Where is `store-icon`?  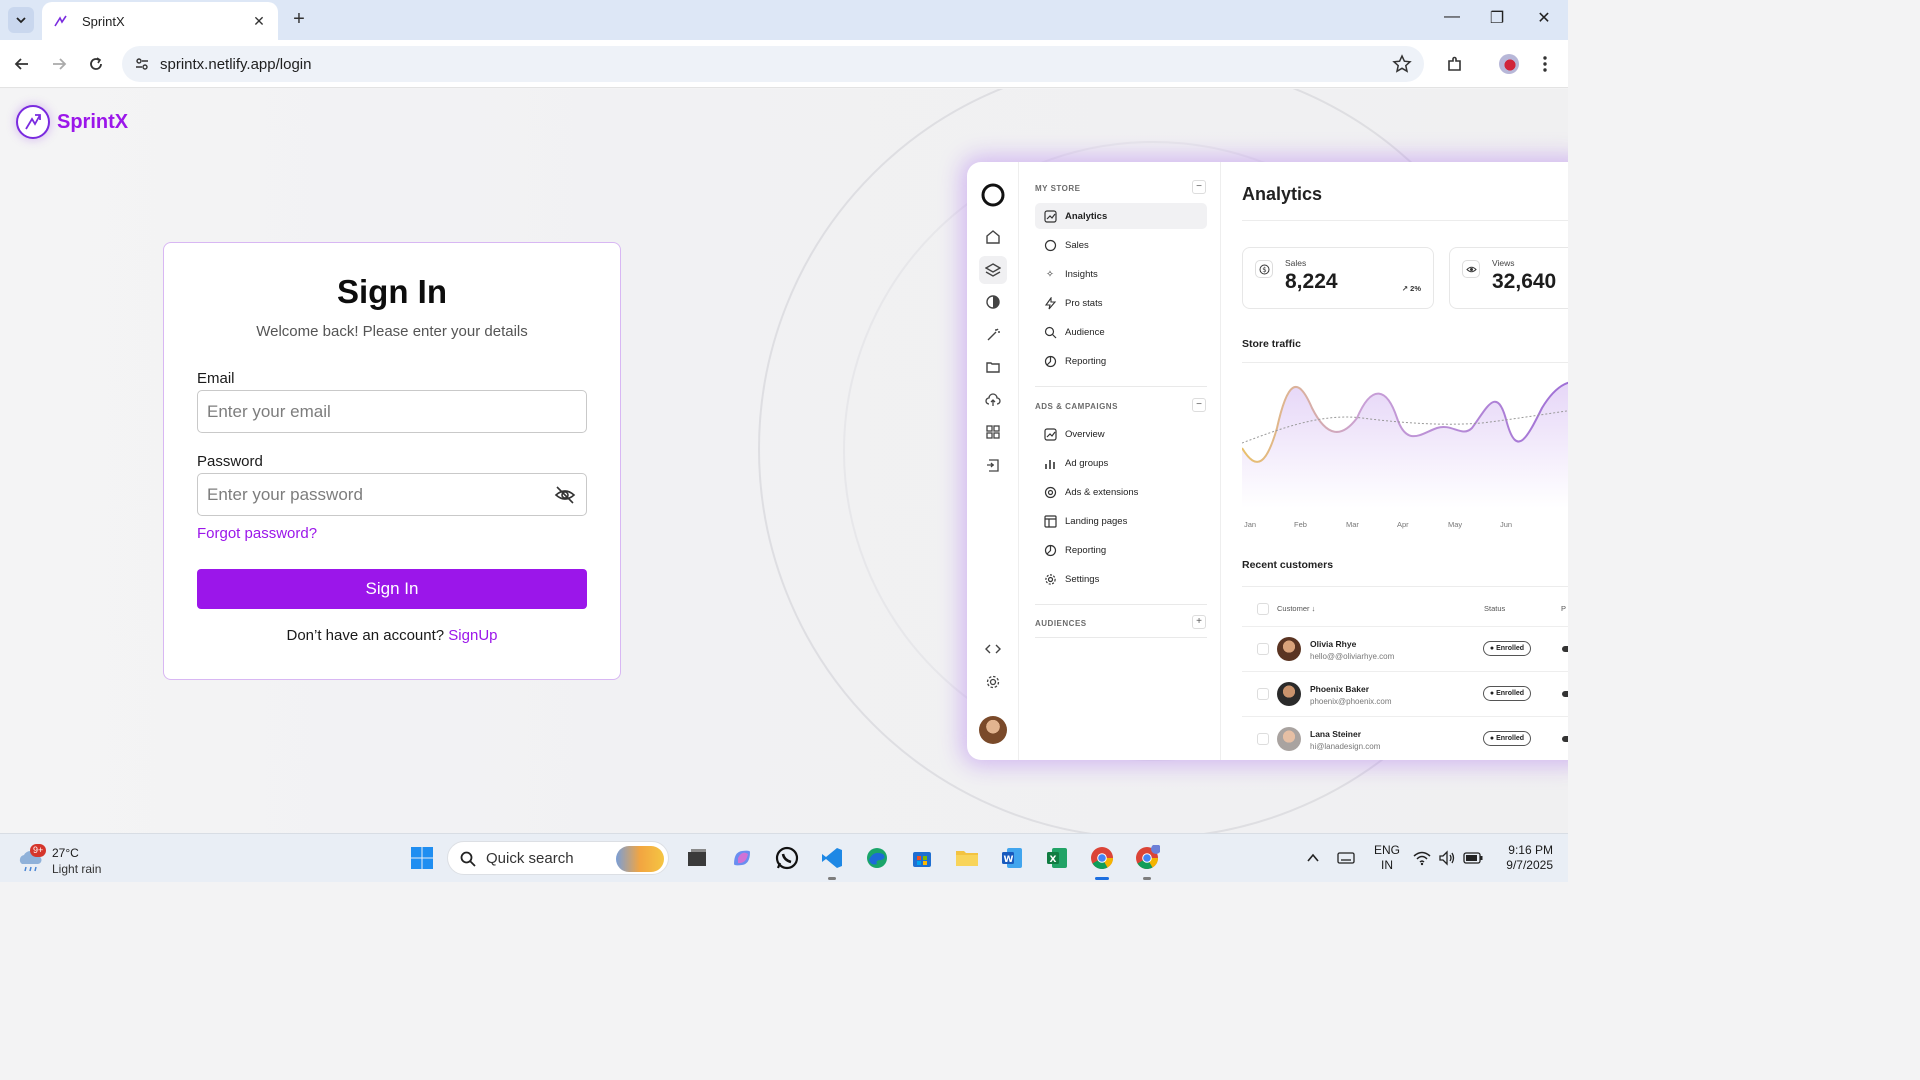 store-icon is located at coordinates (922, 859).